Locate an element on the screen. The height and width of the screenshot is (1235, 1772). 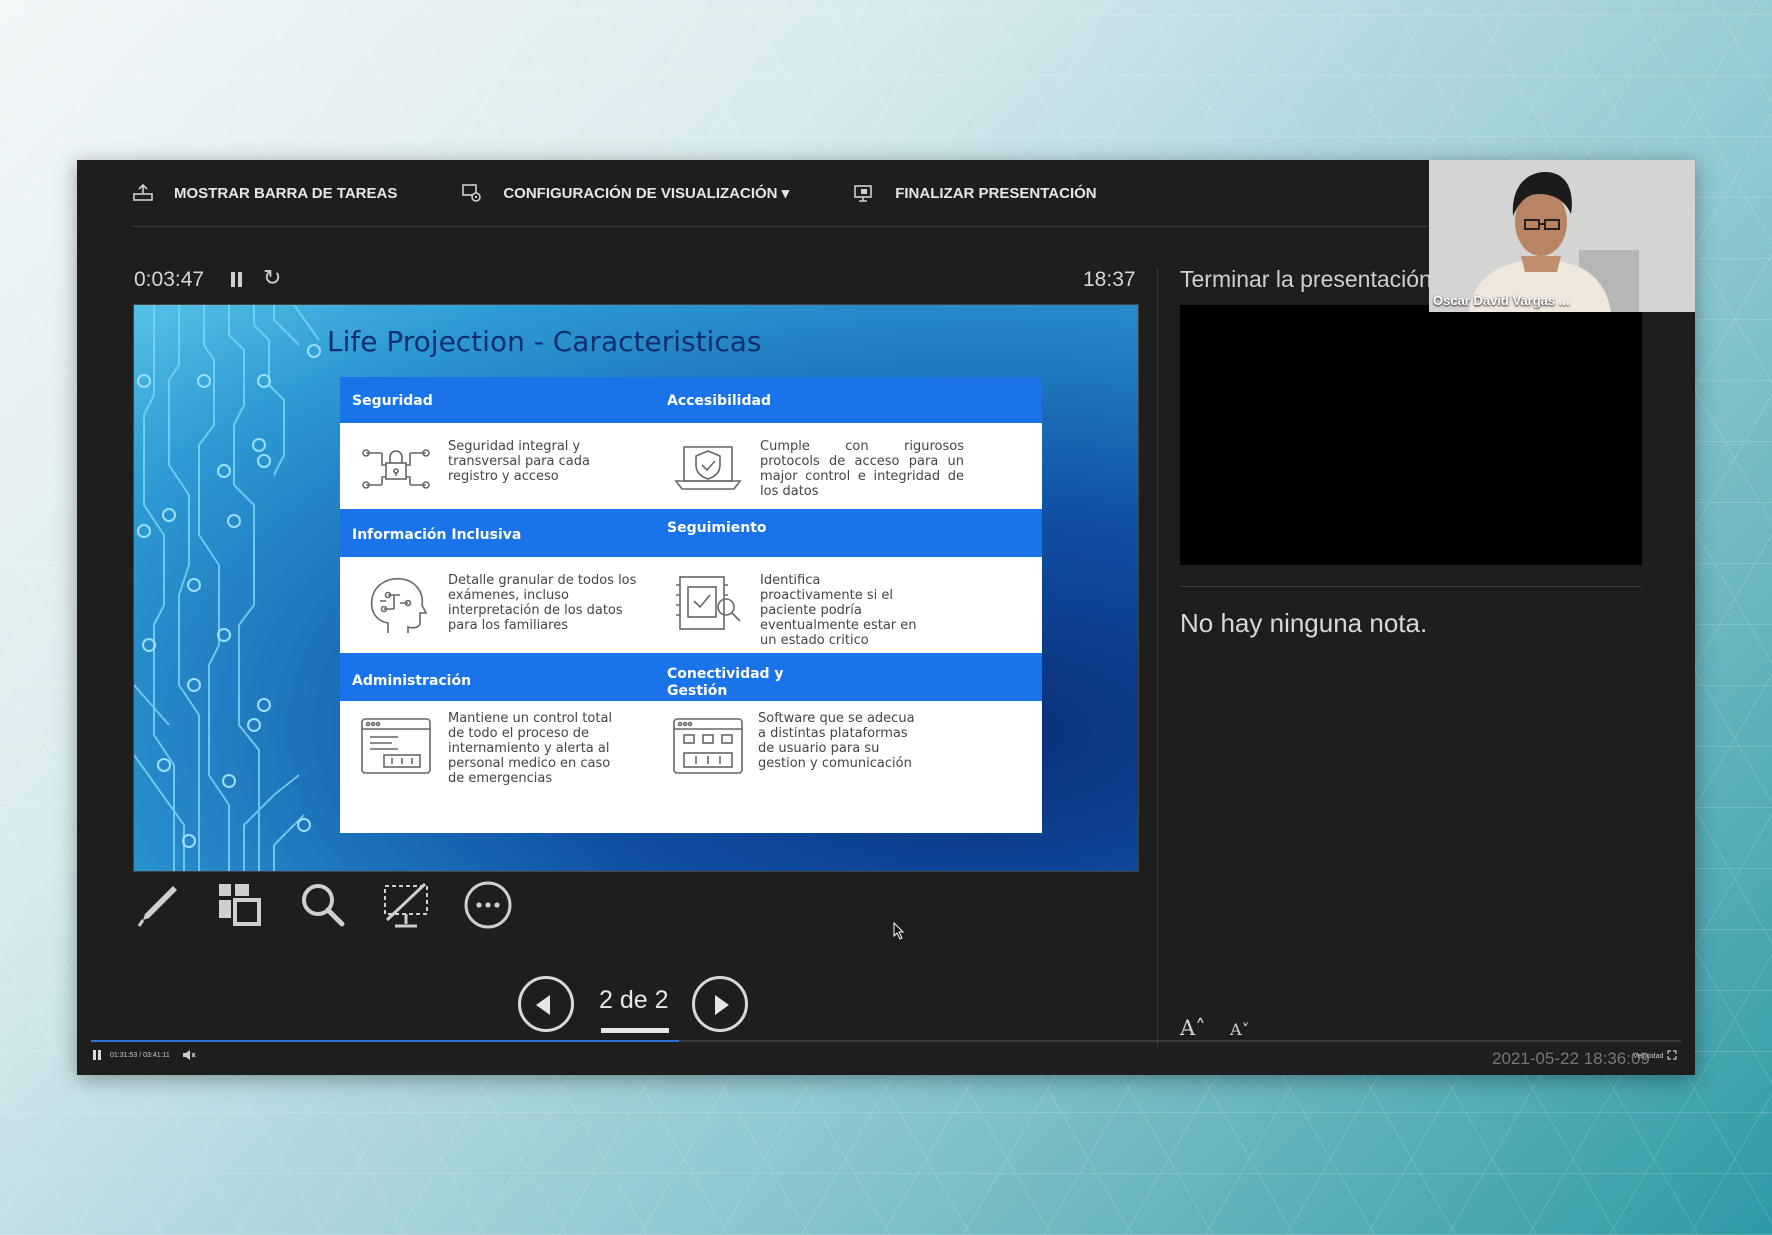
pause-timer-icon is located at coordinates (236, 280).